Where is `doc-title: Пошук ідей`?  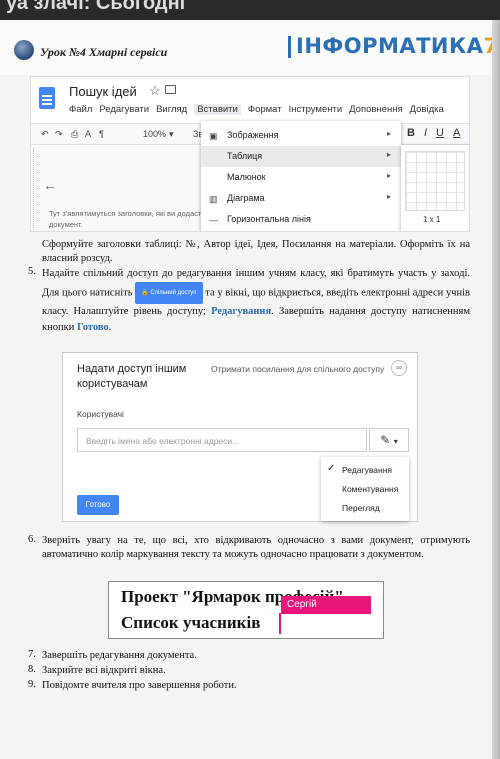
doc-title: Пошук ідей is located at coordinates (103, 91).